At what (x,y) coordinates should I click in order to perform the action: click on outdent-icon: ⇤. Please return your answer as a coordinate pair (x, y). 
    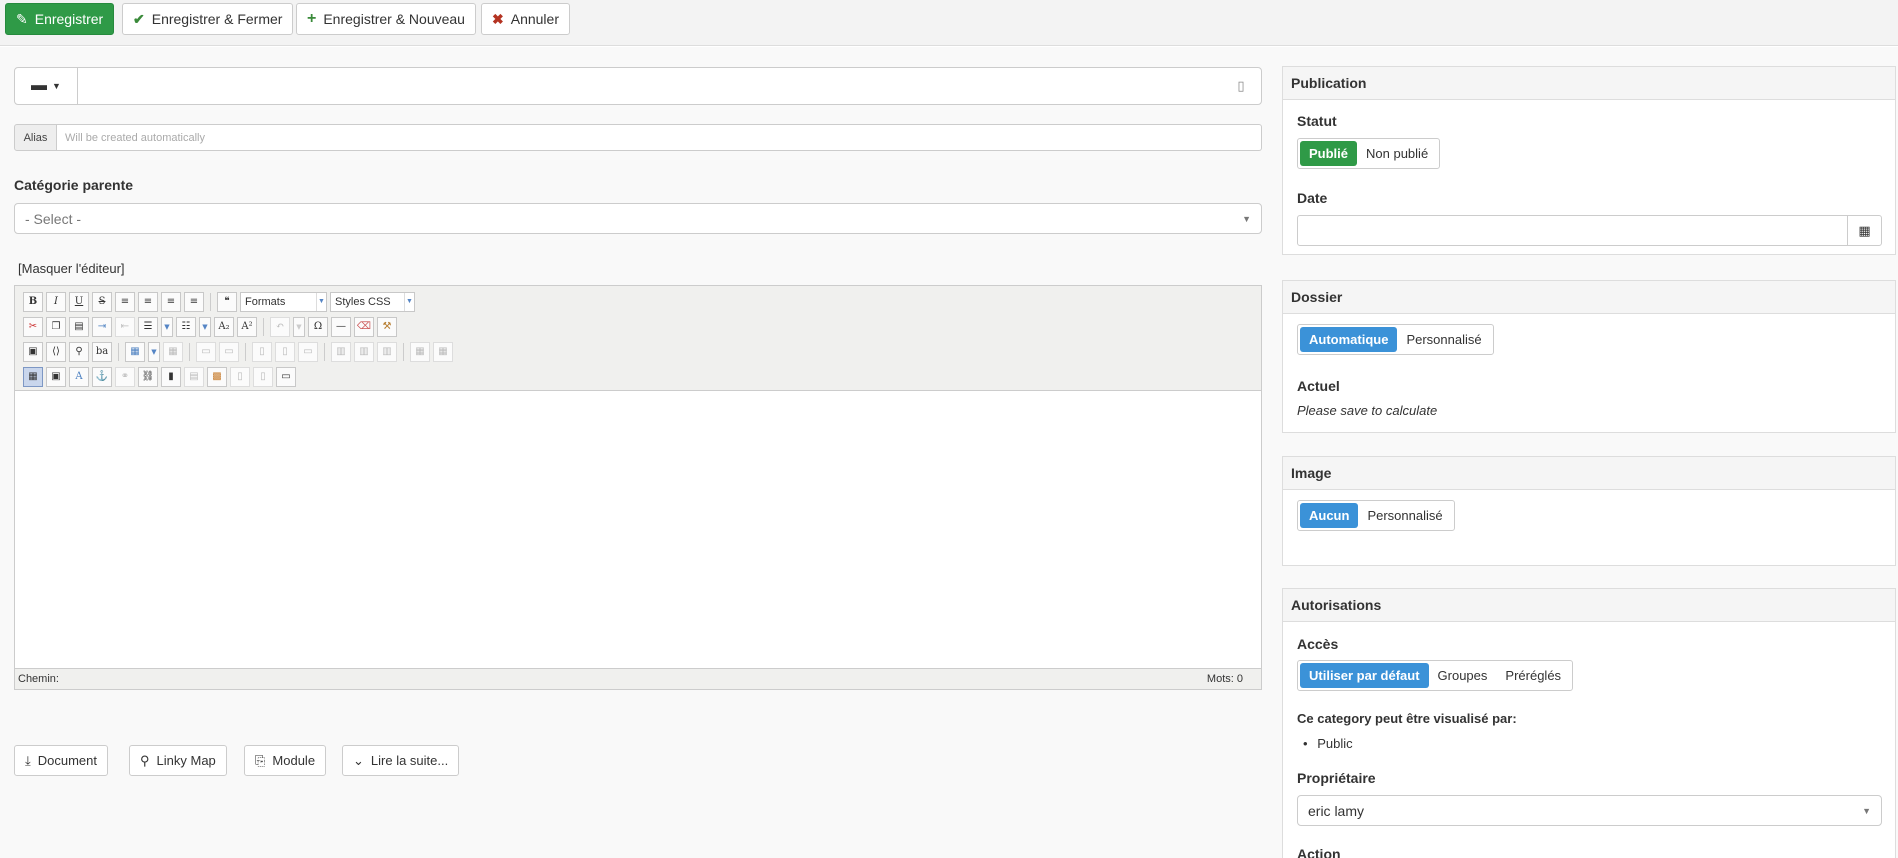
    Looking at the image, I should click on (125, 326).